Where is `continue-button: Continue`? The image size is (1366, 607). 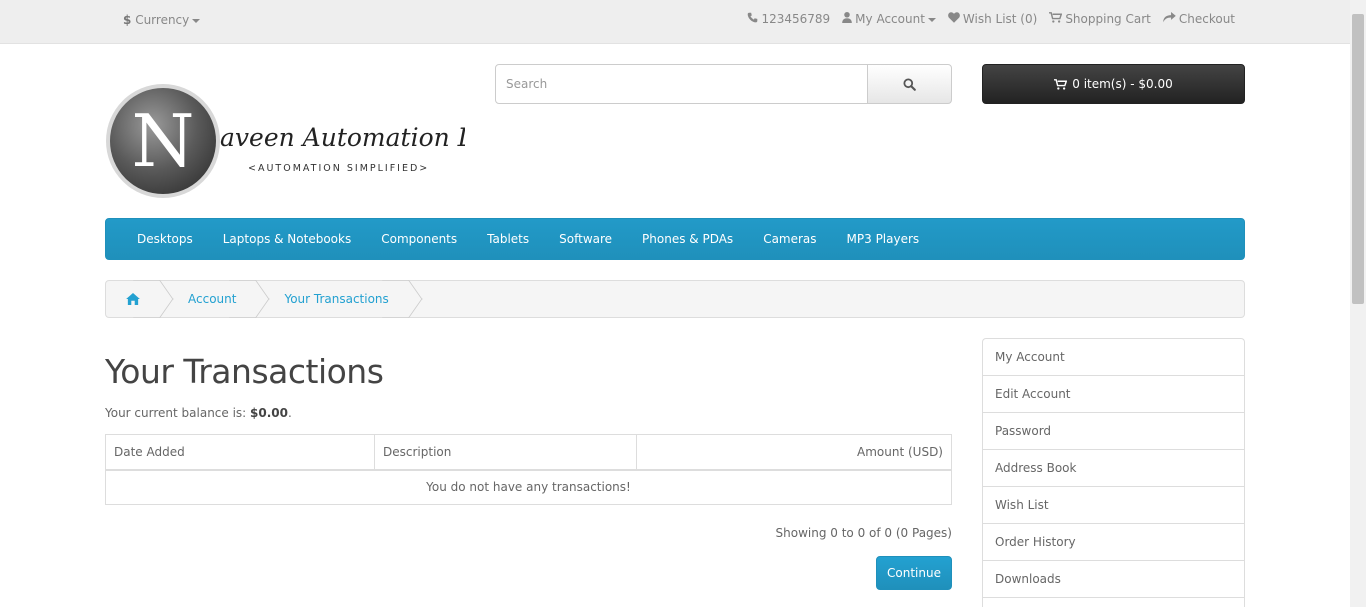 continue-button: Continue is located at coordinates (914, 573).